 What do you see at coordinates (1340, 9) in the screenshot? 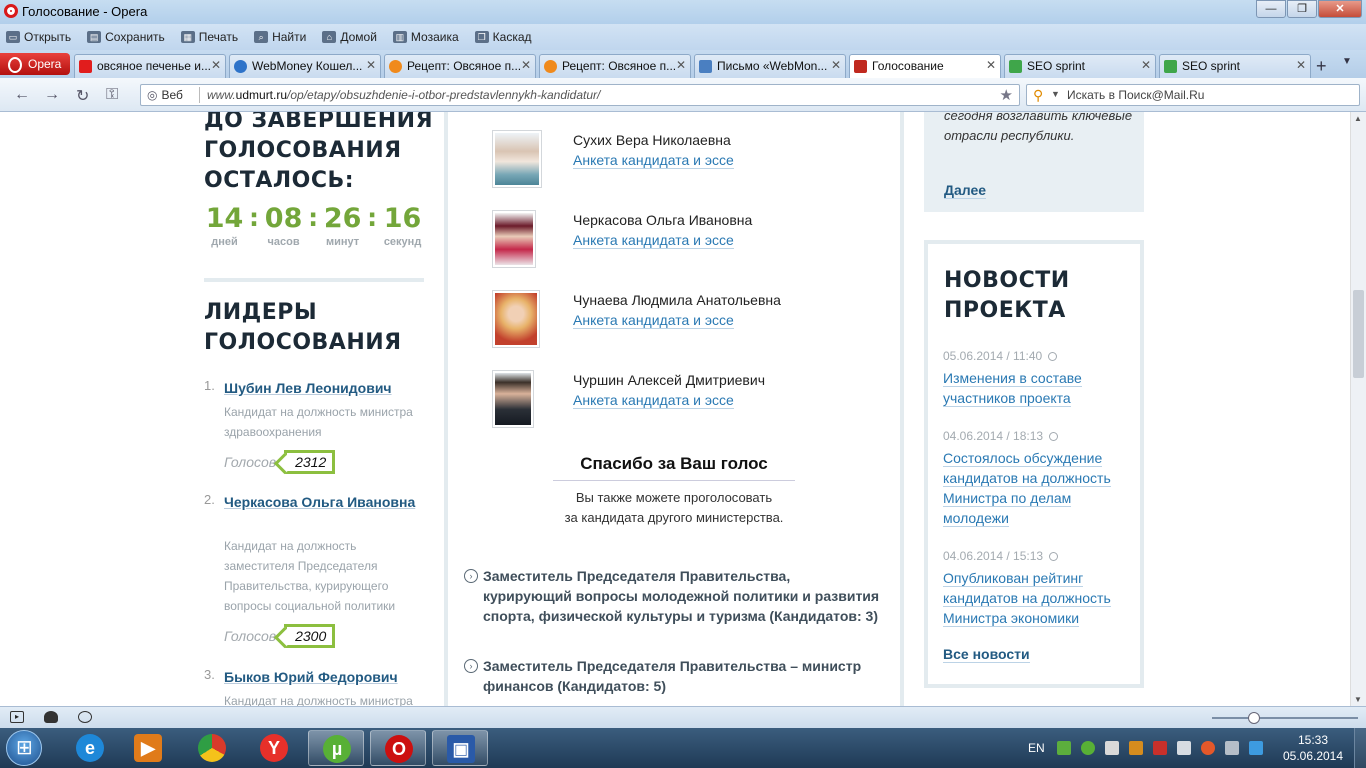
I see `close-button: ✕` at bounding box center [1340, 9].